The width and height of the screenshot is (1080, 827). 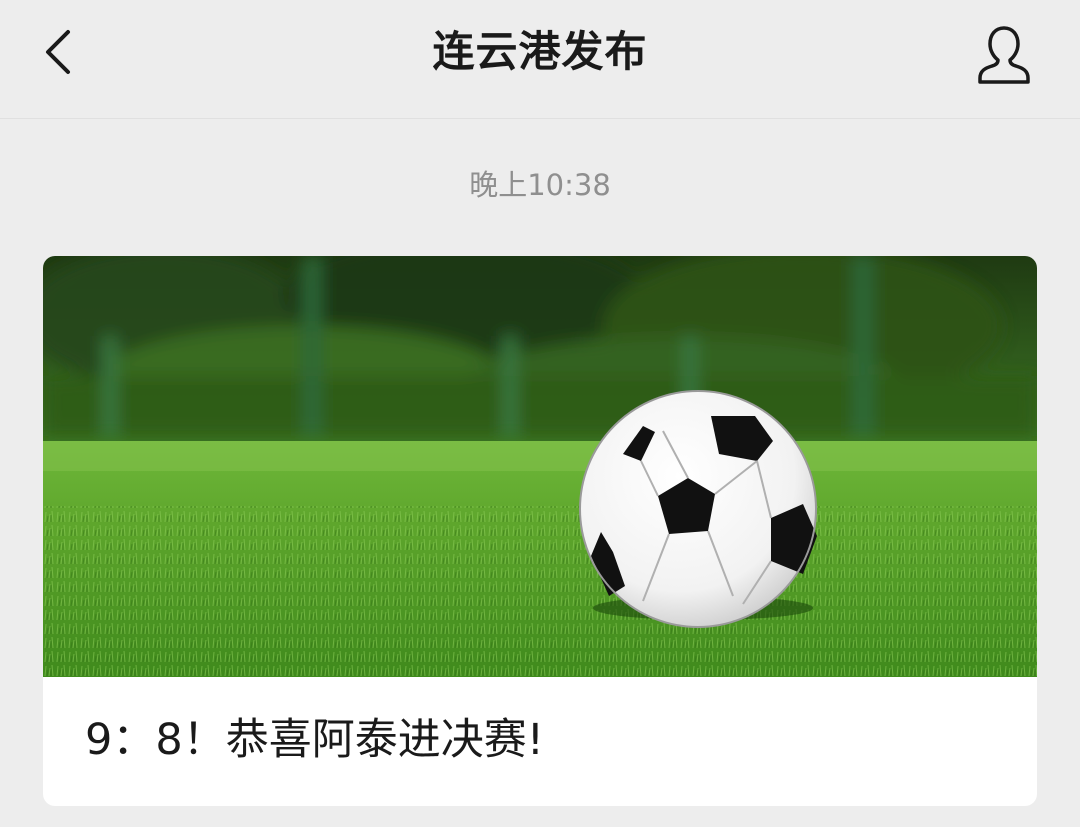 I want to click on user-profile-icon, so click(x=1004, y=55).